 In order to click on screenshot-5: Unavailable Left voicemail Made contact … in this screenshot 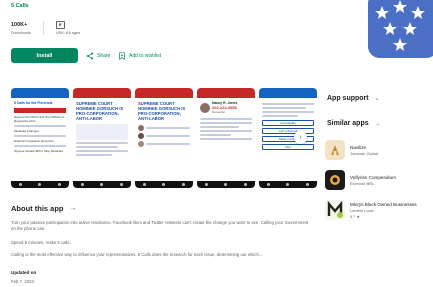, I will do `click(288, 138)`.